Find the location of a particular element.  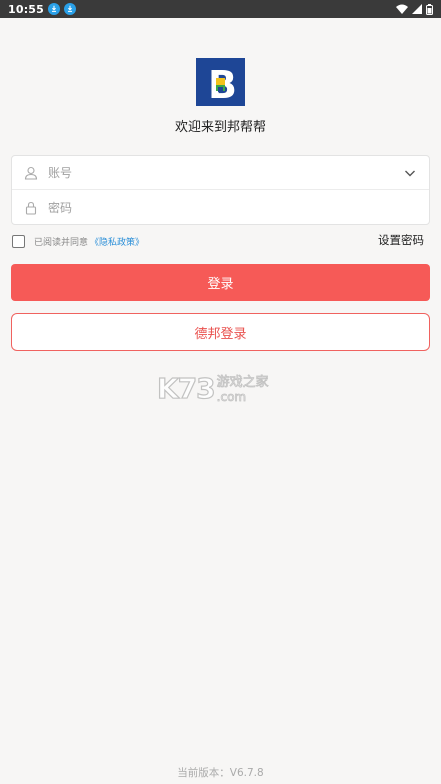

watermark-logo: K73 游戏之家 .com is located at coordinates (220, 389).